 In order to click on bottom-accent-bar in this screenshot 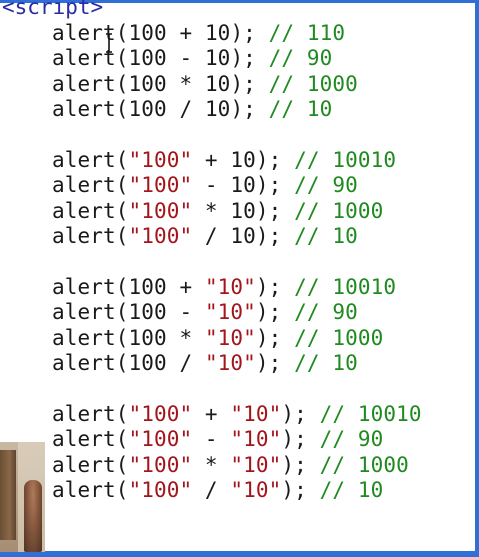, I will do `click(239, 554)`.